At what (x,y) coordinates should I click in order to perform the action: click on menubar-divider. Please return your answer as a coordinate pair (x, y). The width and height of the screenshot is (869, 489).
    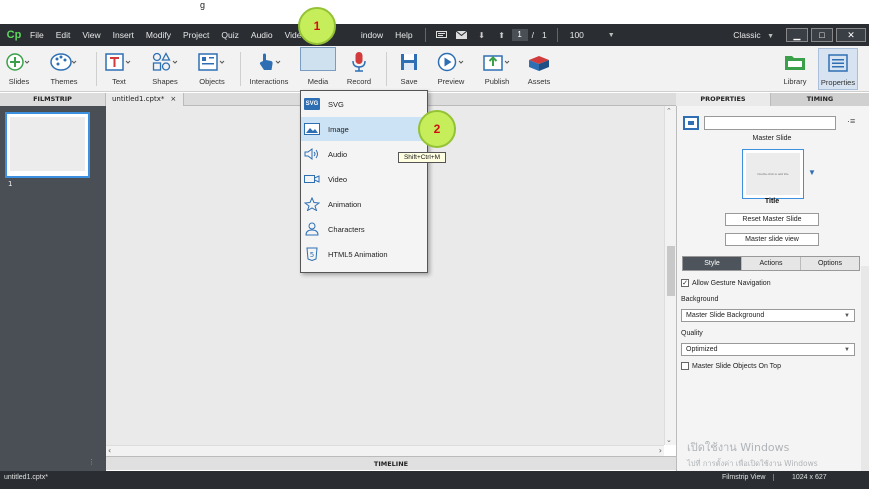
    Looking at the image, I should click on (557, 35).